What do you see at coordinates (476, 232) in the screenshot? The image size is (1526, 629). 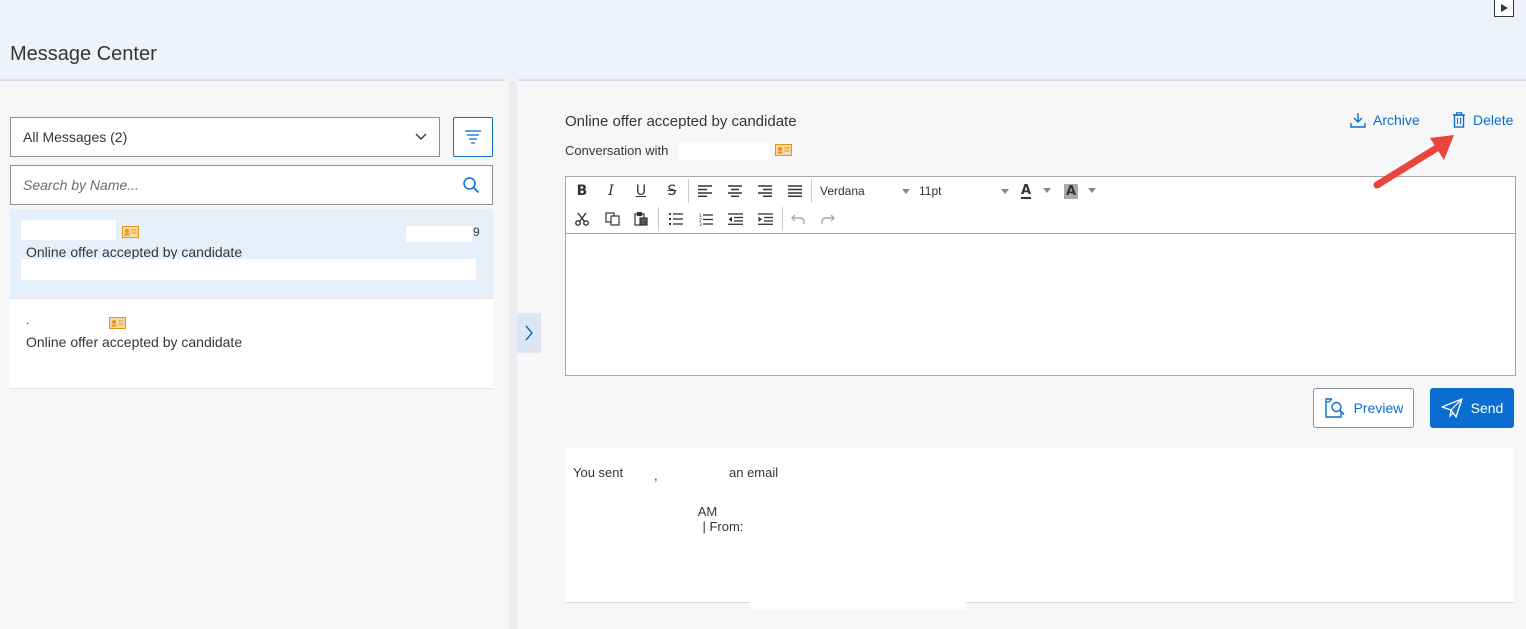 I see `item-date: 9` at bounding box center [476, 232].